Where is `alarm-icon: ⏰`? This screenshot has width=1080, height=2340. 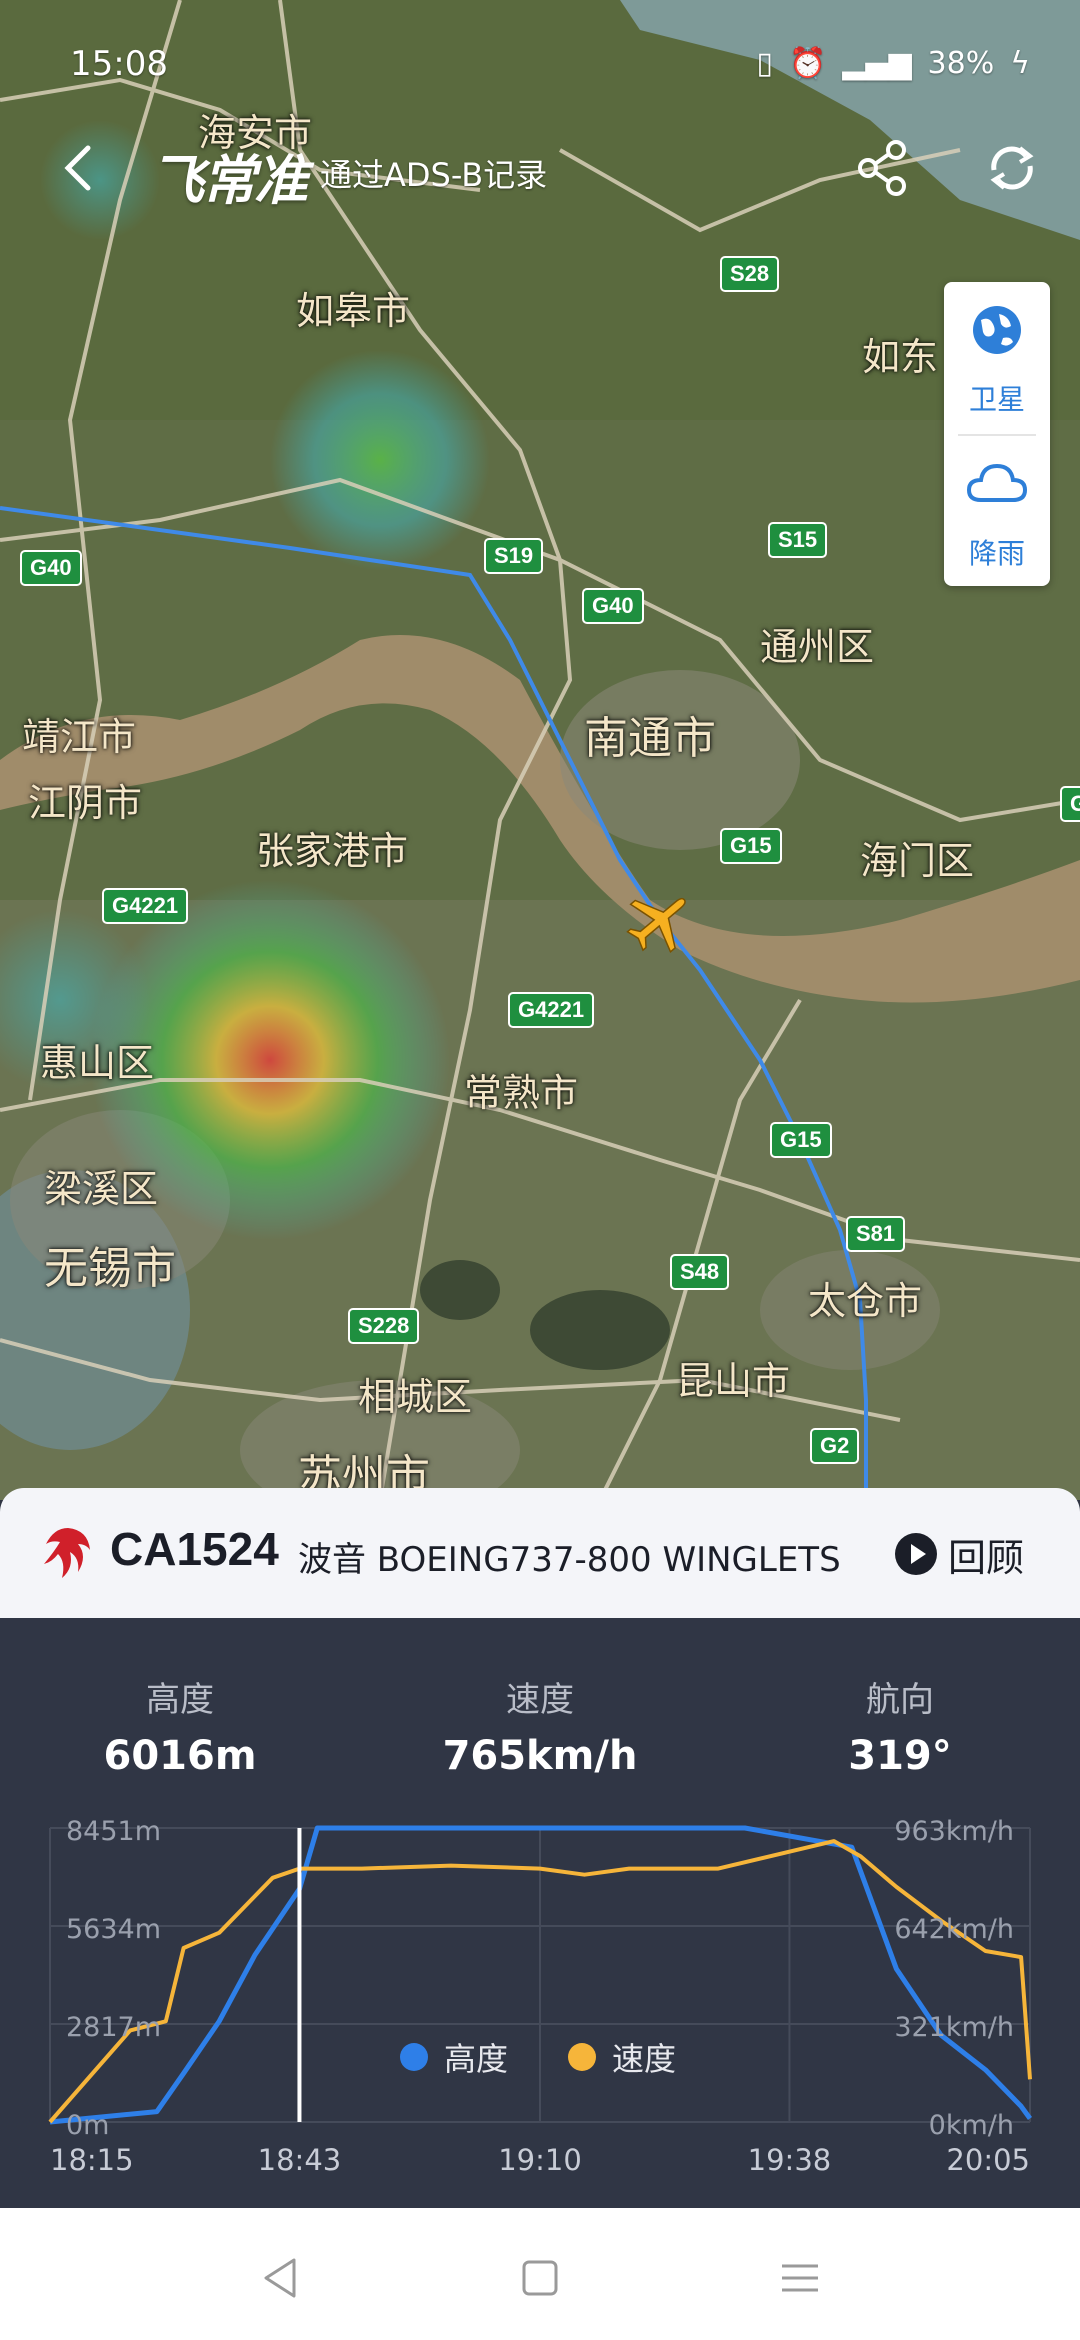
alarm-icon: ⏰ is located at coordinates (807, 63).